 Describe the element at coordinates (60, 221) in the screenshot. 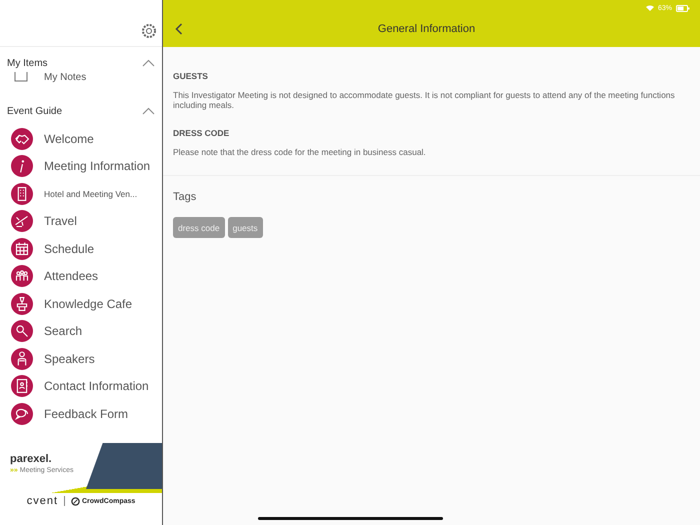

I see `menu-item: Travel` at that location.